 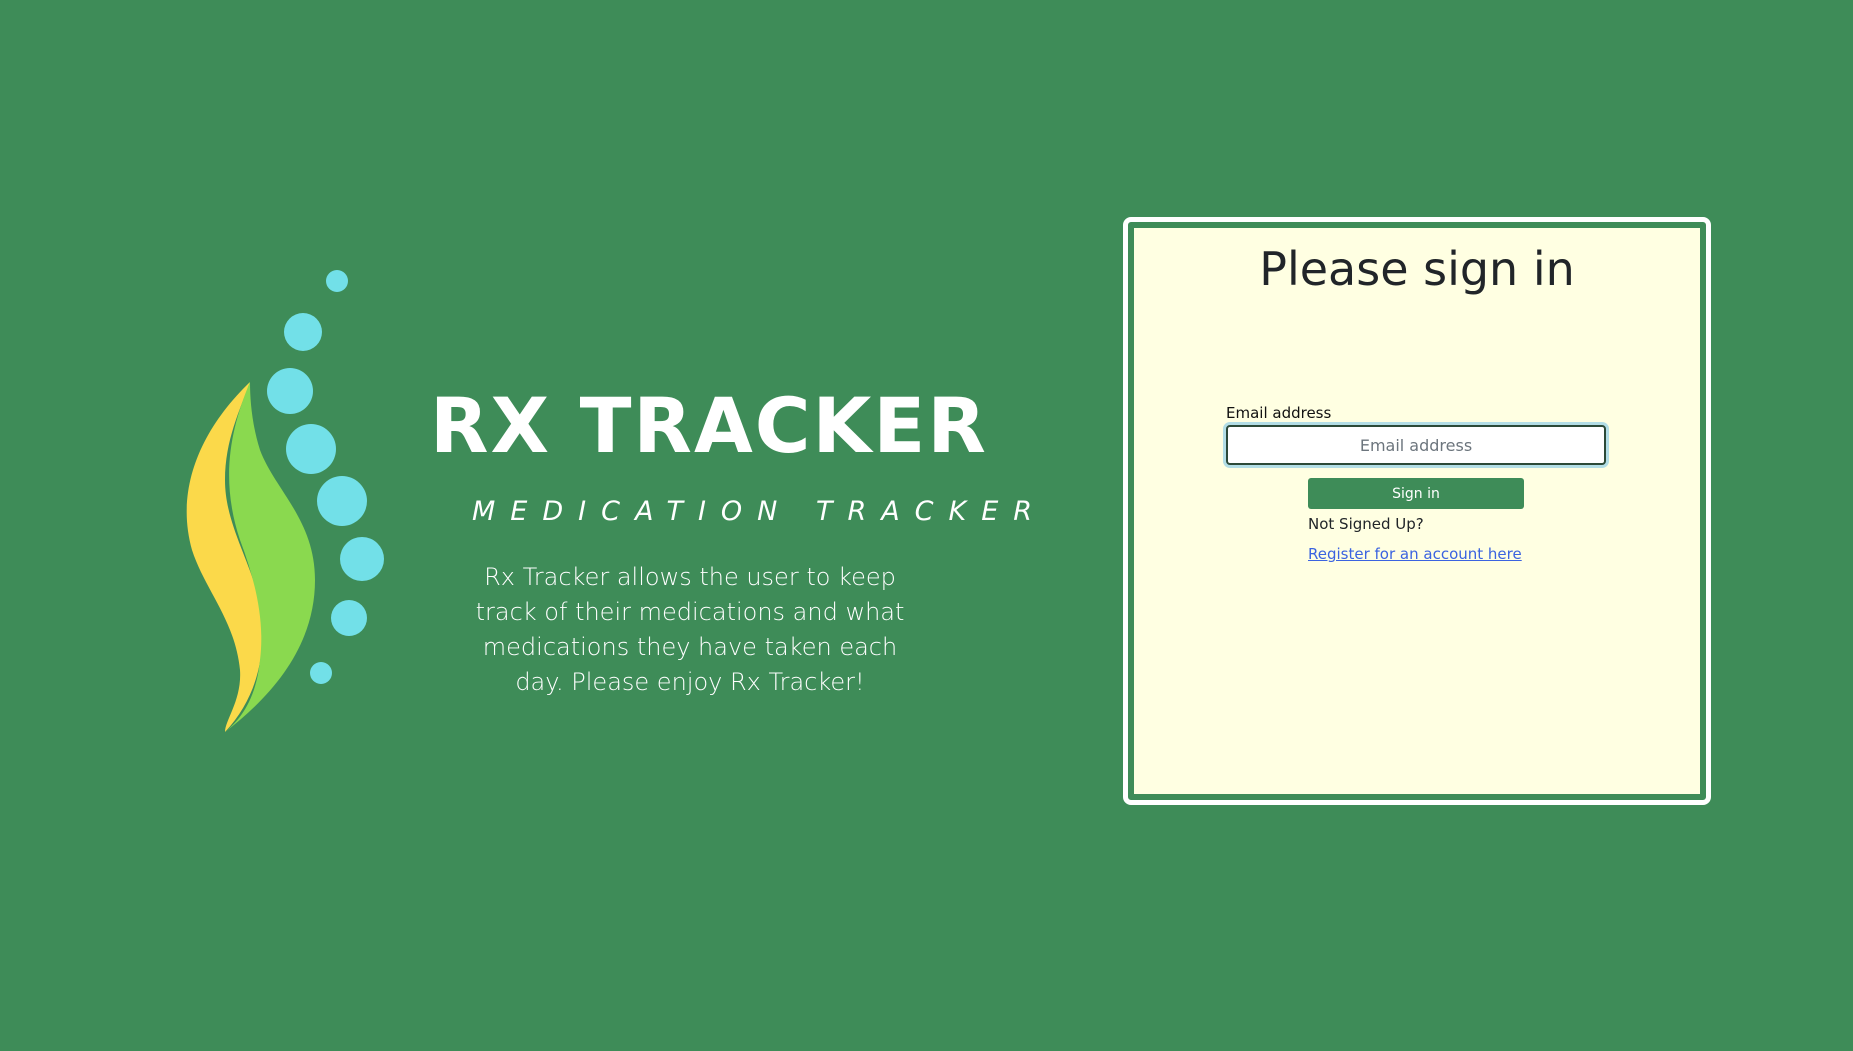 I want to click on signin-heading: Please sign in, so click(x=1417, y=269).